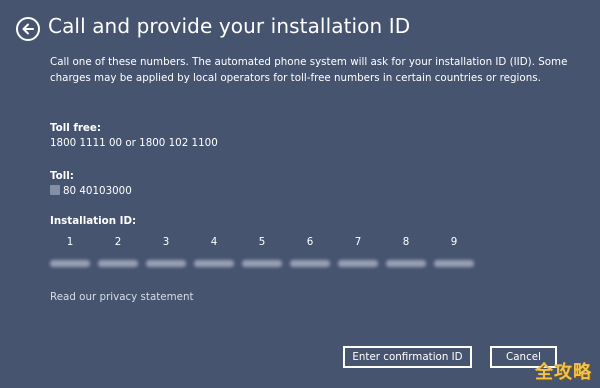 This screenshot has width=600, height=388. I want to click on iid-group-number: 2, so click(118, 242).